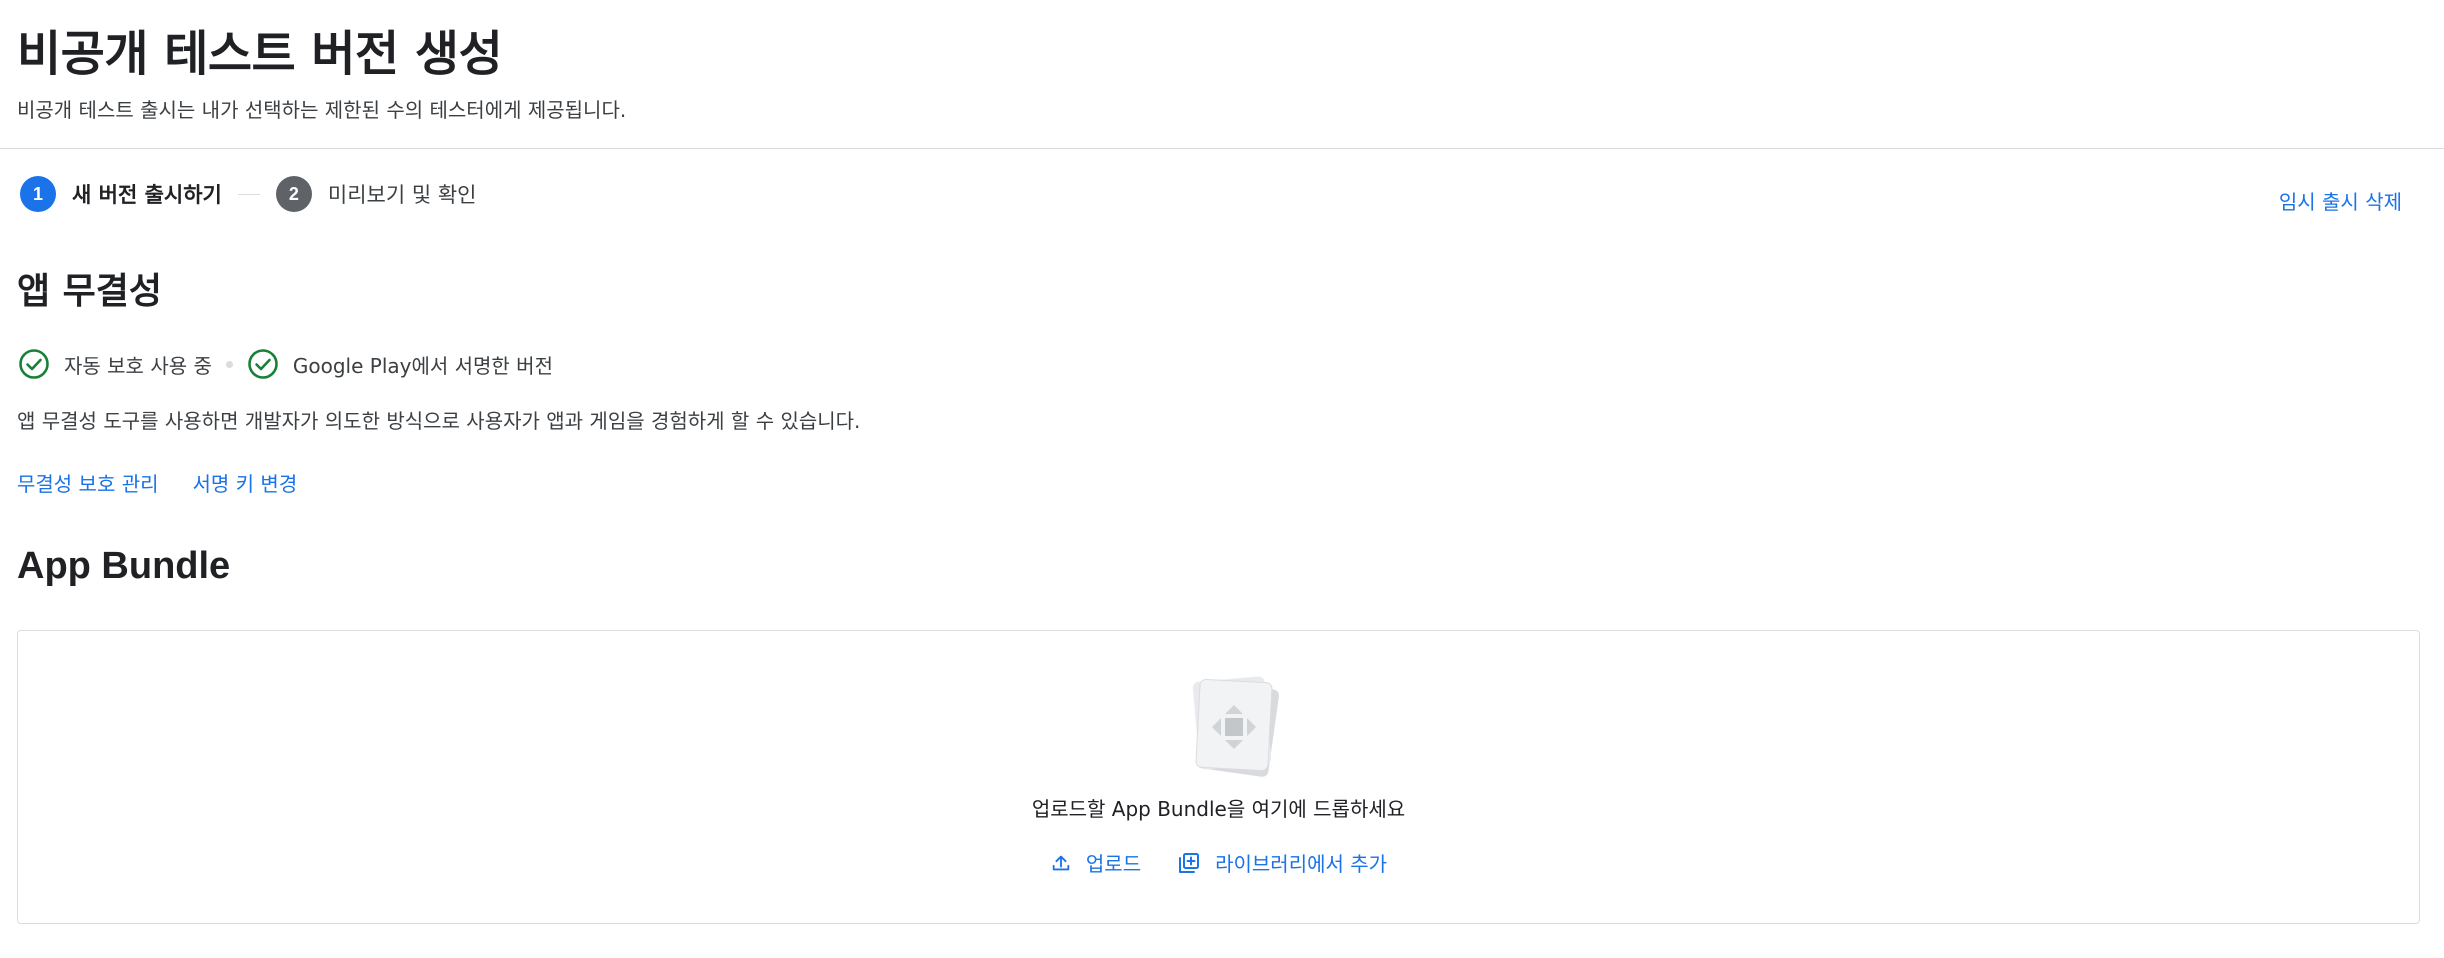 The height and width of the screenshot is (958, 2444). I want to click on status-auto-protection: 자동 보호 사용 중, so click(138, 365).